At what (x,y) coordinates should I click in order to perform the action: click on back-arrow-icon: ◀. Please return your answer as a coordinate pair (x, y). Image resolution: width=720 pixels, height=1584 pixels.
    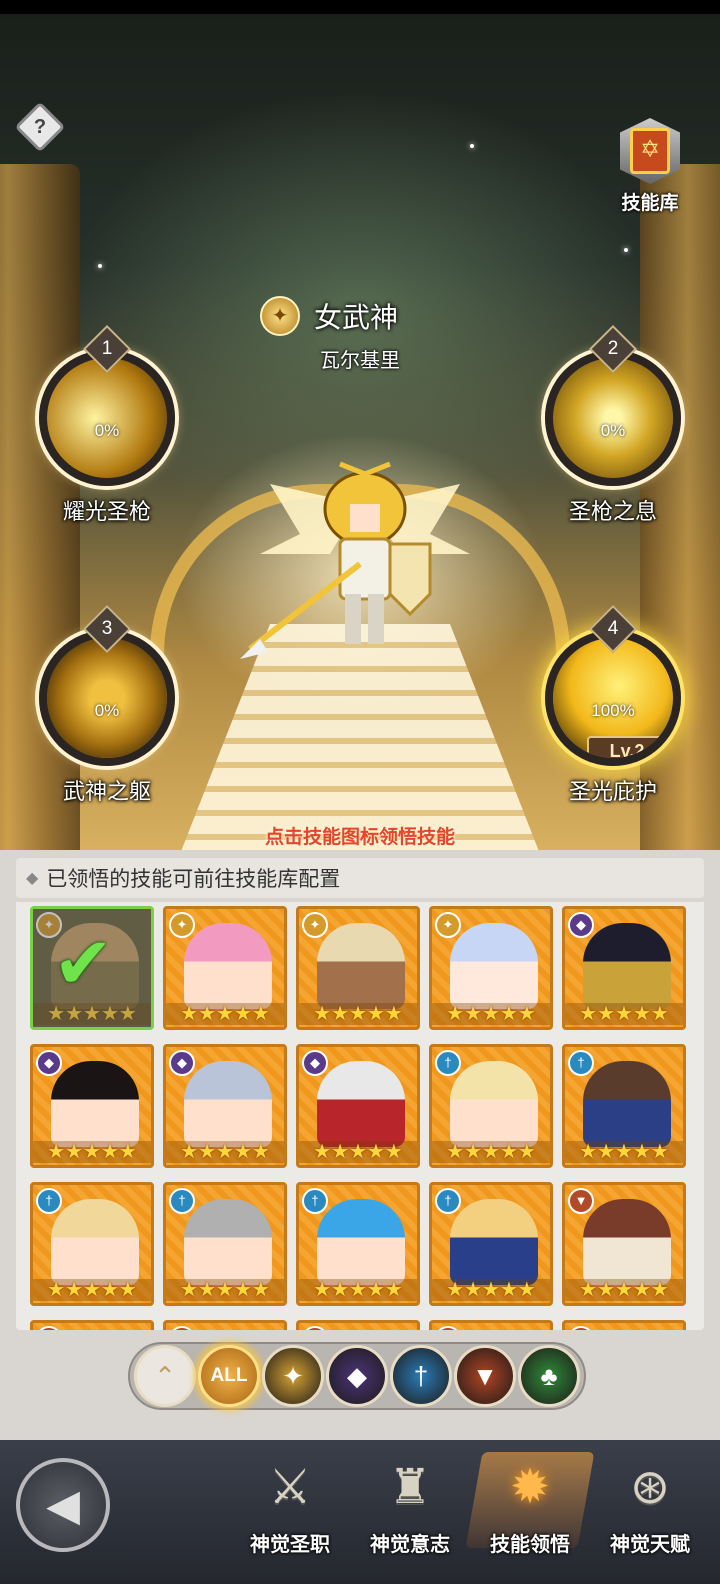
    Looking at the image, I should click on (63, 1505).